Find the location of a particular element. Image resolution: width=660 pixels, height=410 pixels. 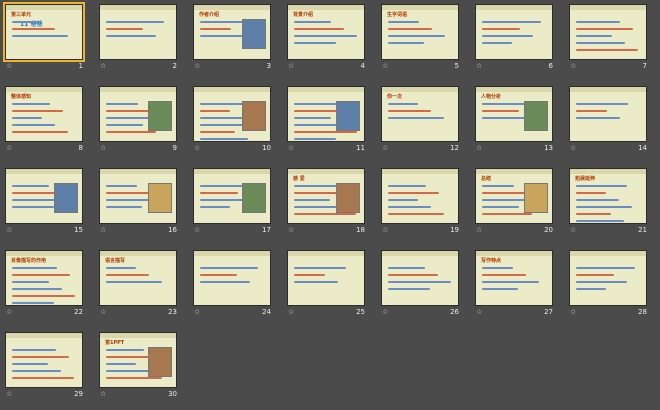

slide-number: 13 is located at coordinates (548, 148).